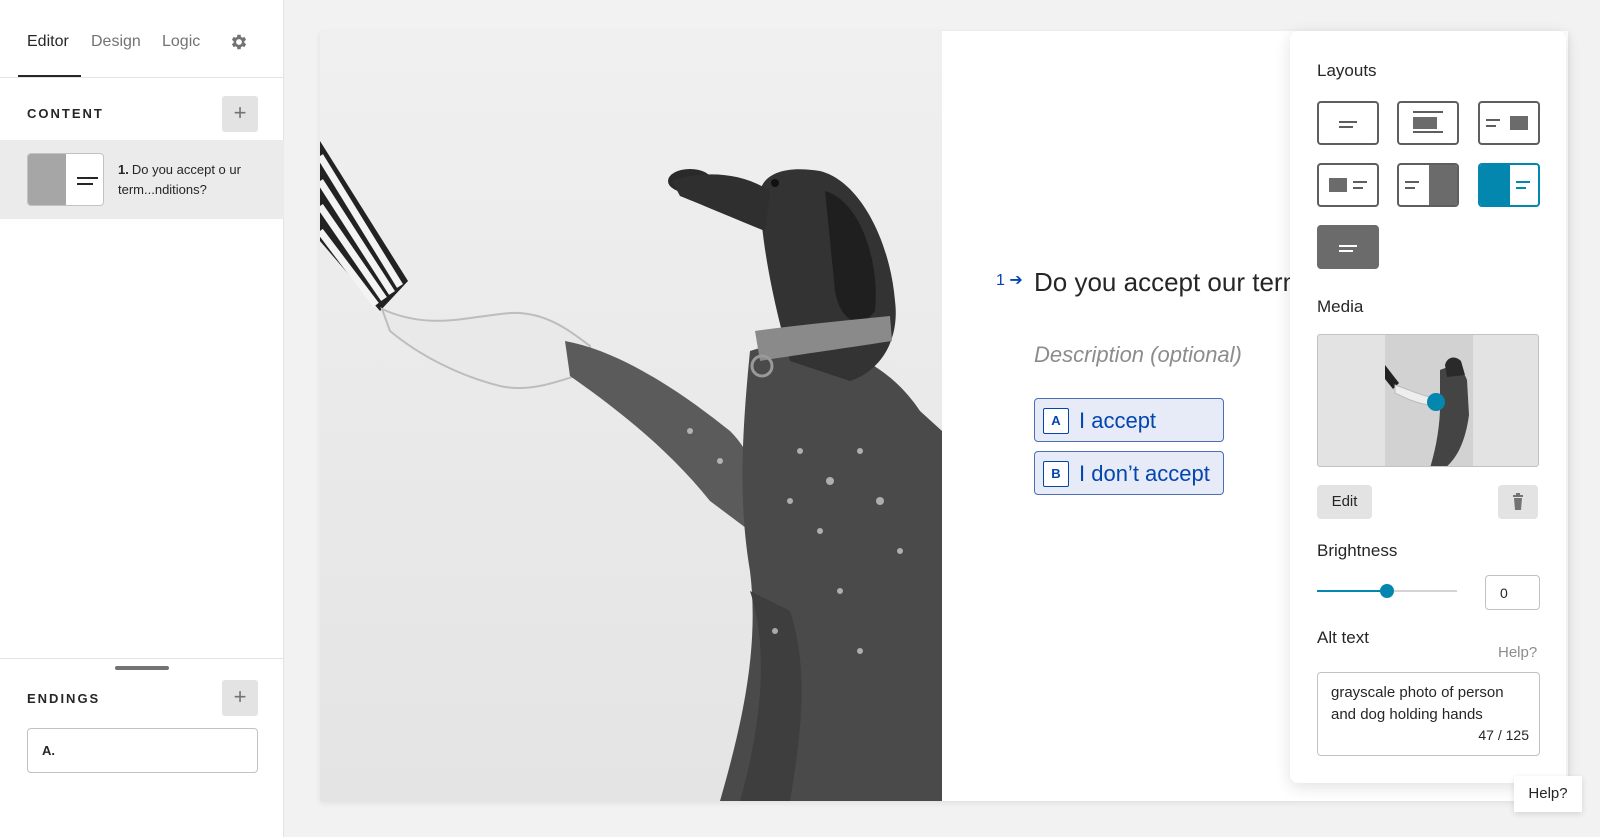 Image resolution: width=1600 pixels, height=837 pixels. I want to click on brightness-label: Brightness, so click(1357, 550).